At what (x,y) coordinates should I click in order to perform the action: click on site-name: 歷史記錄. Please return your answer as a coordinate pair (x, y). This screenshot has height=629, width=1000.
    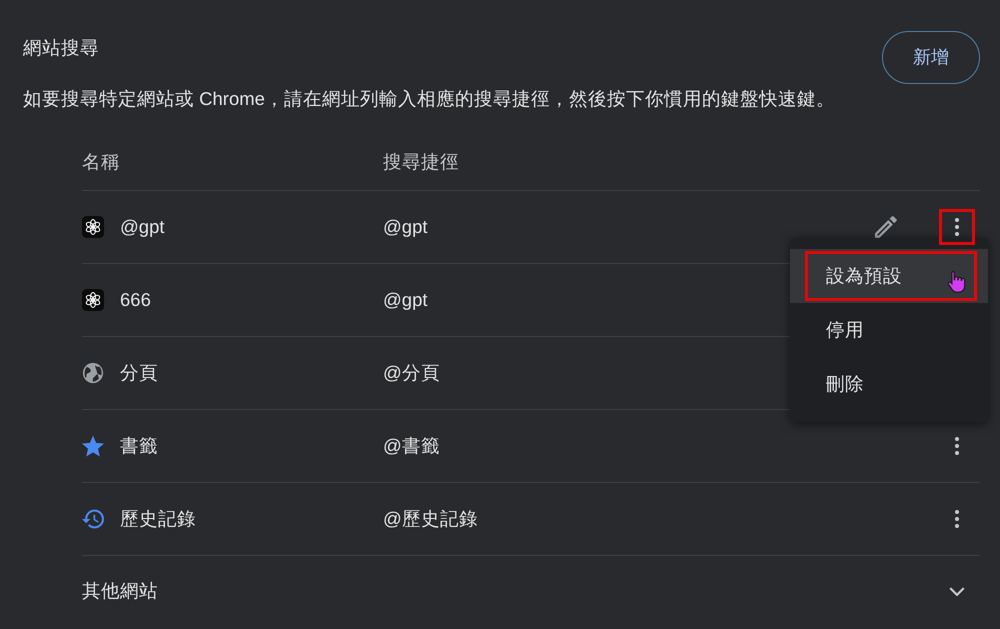
    Looking at the image, I should click on (158, 519).